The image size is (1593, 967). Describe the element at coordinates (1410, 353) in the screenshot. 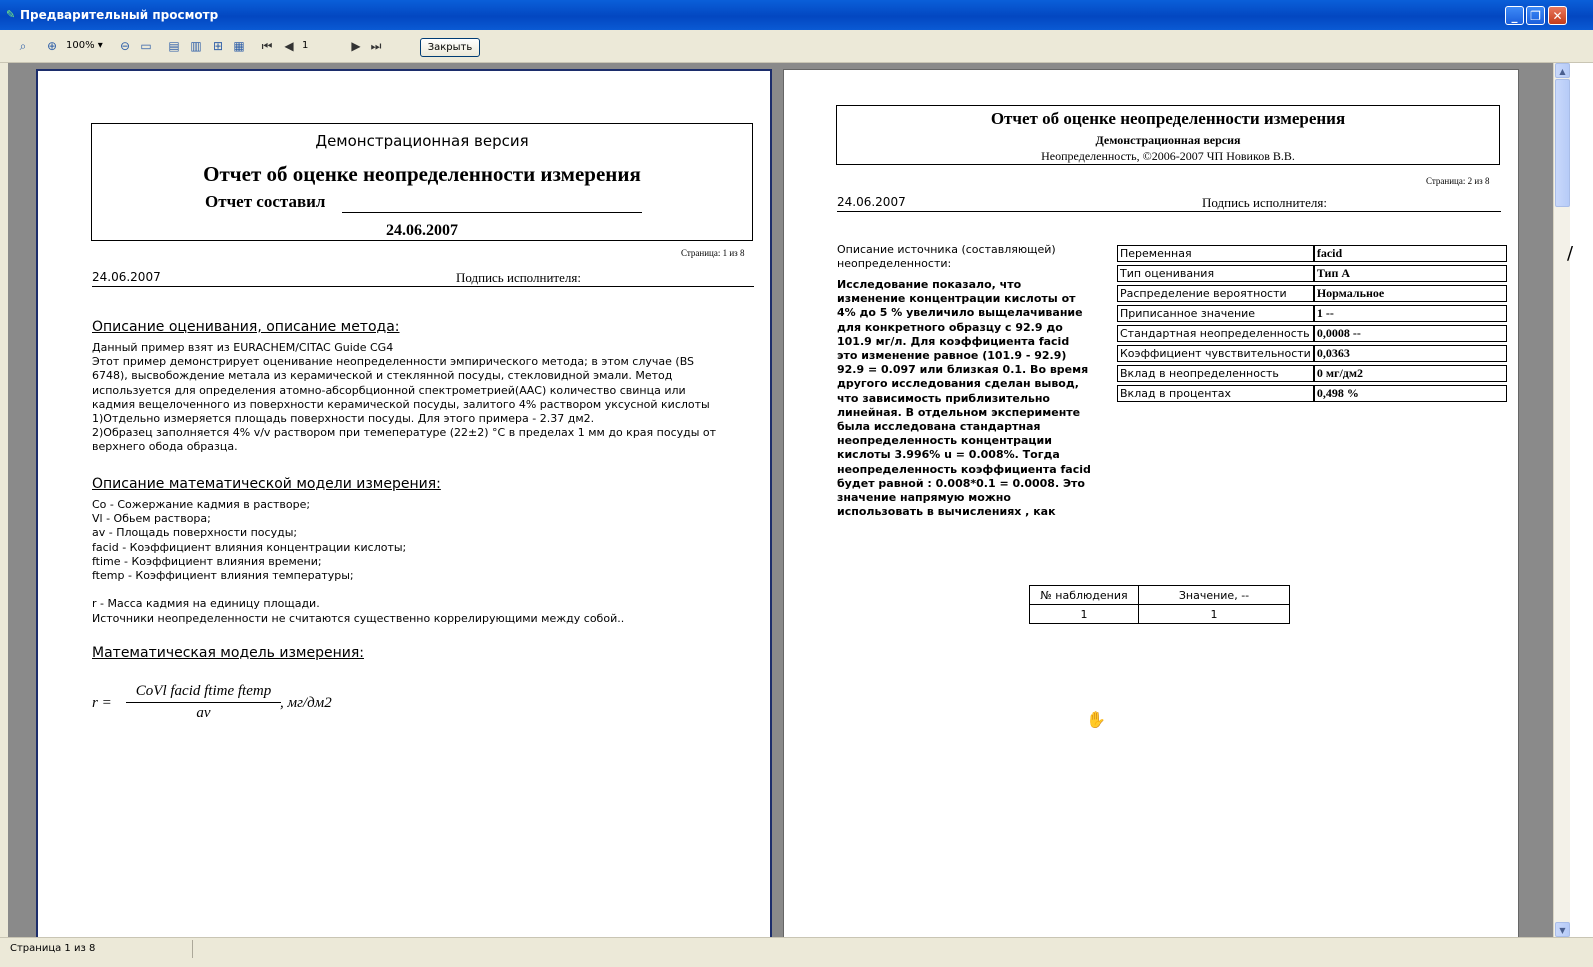

I see `prop-value: 0,0363` at that location.